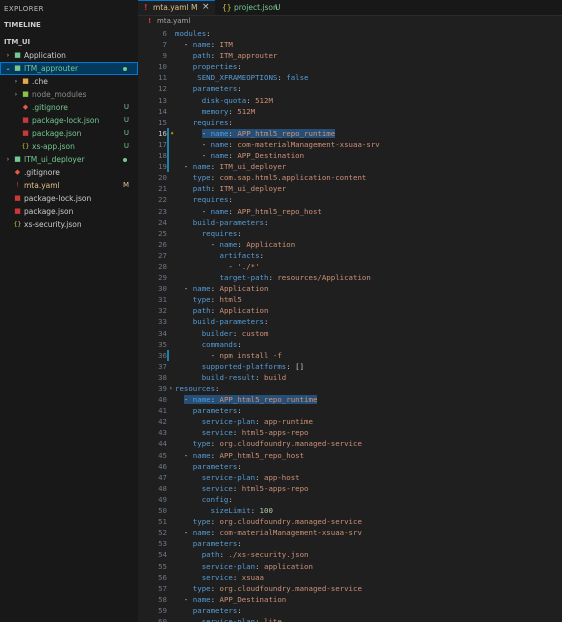 This screenshot has height=622, width=562. Describe the element at coordinates (69, 120) in the screenshot. I see `tree-item: ■ package-lock.json U` at that location.